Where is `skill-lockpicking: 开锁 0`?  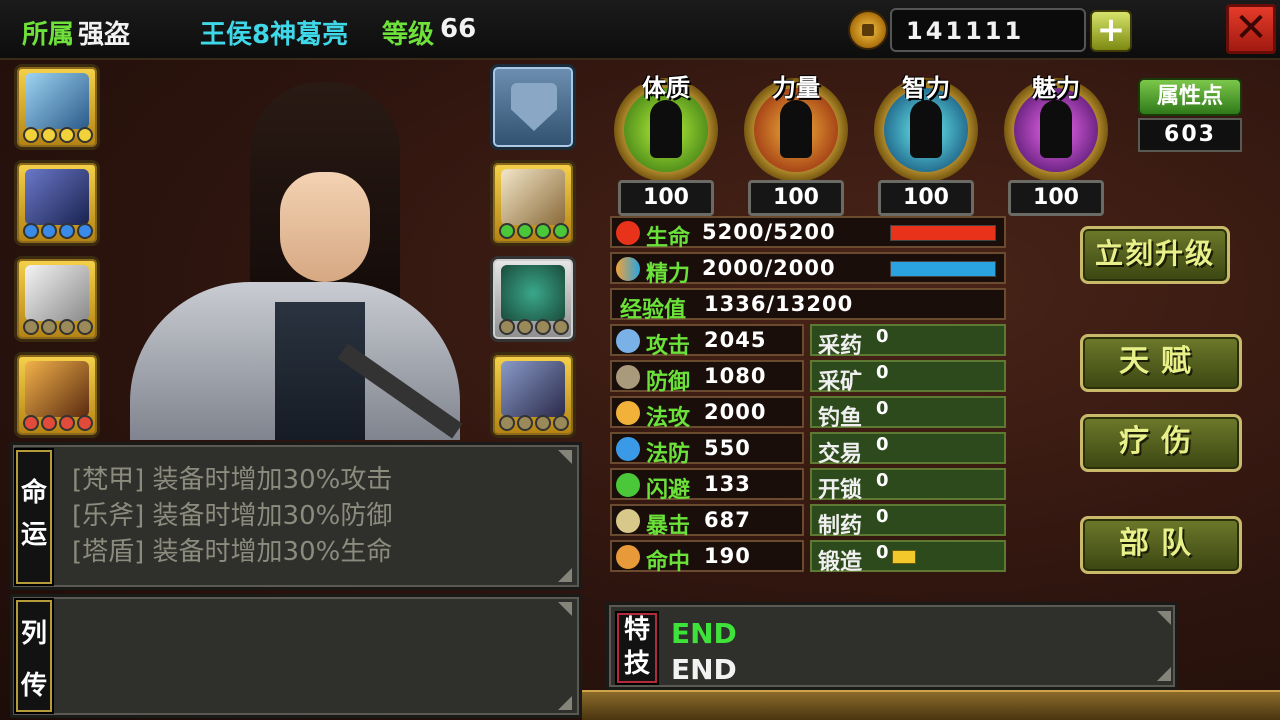 skill-lockpicking: 开锁 0 is located at coordinates (908, 485).